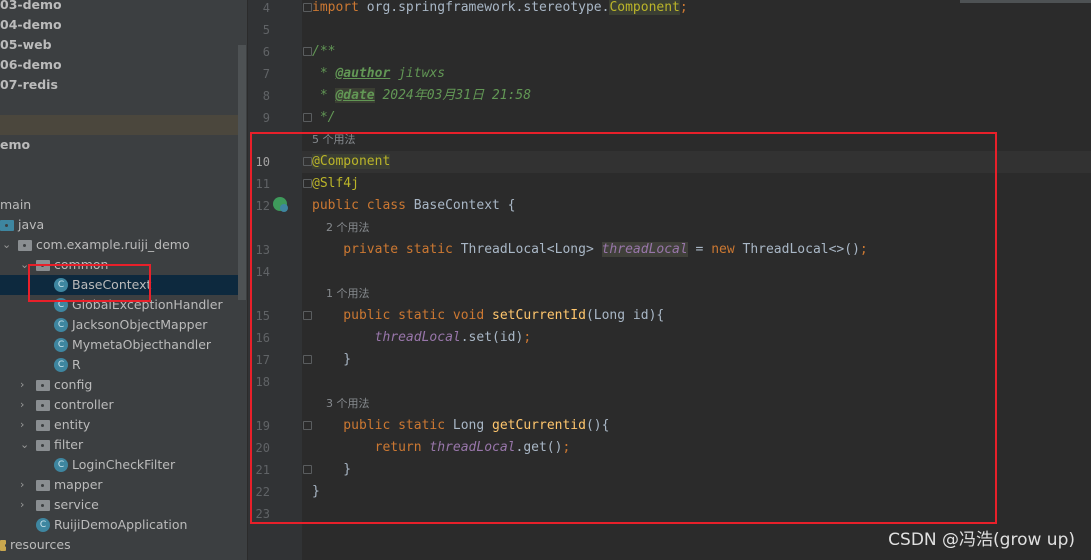  What do you see at coordinates (76, 364) in the screenshot?
I see `tree-item-label: R` at bounding box center [76, 364].